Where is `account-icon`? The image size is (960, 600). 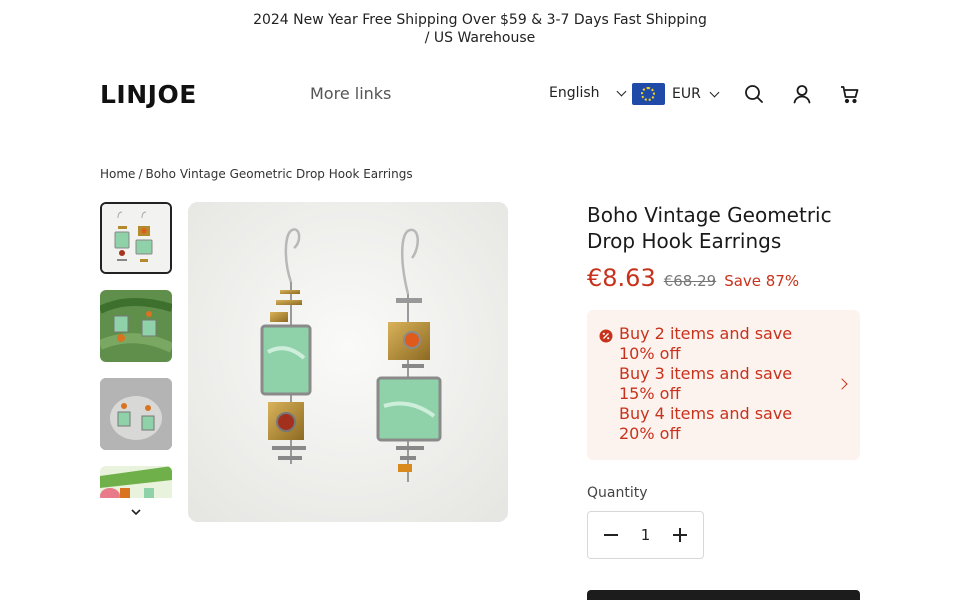 account-icon is located at coordinates (802, 94).